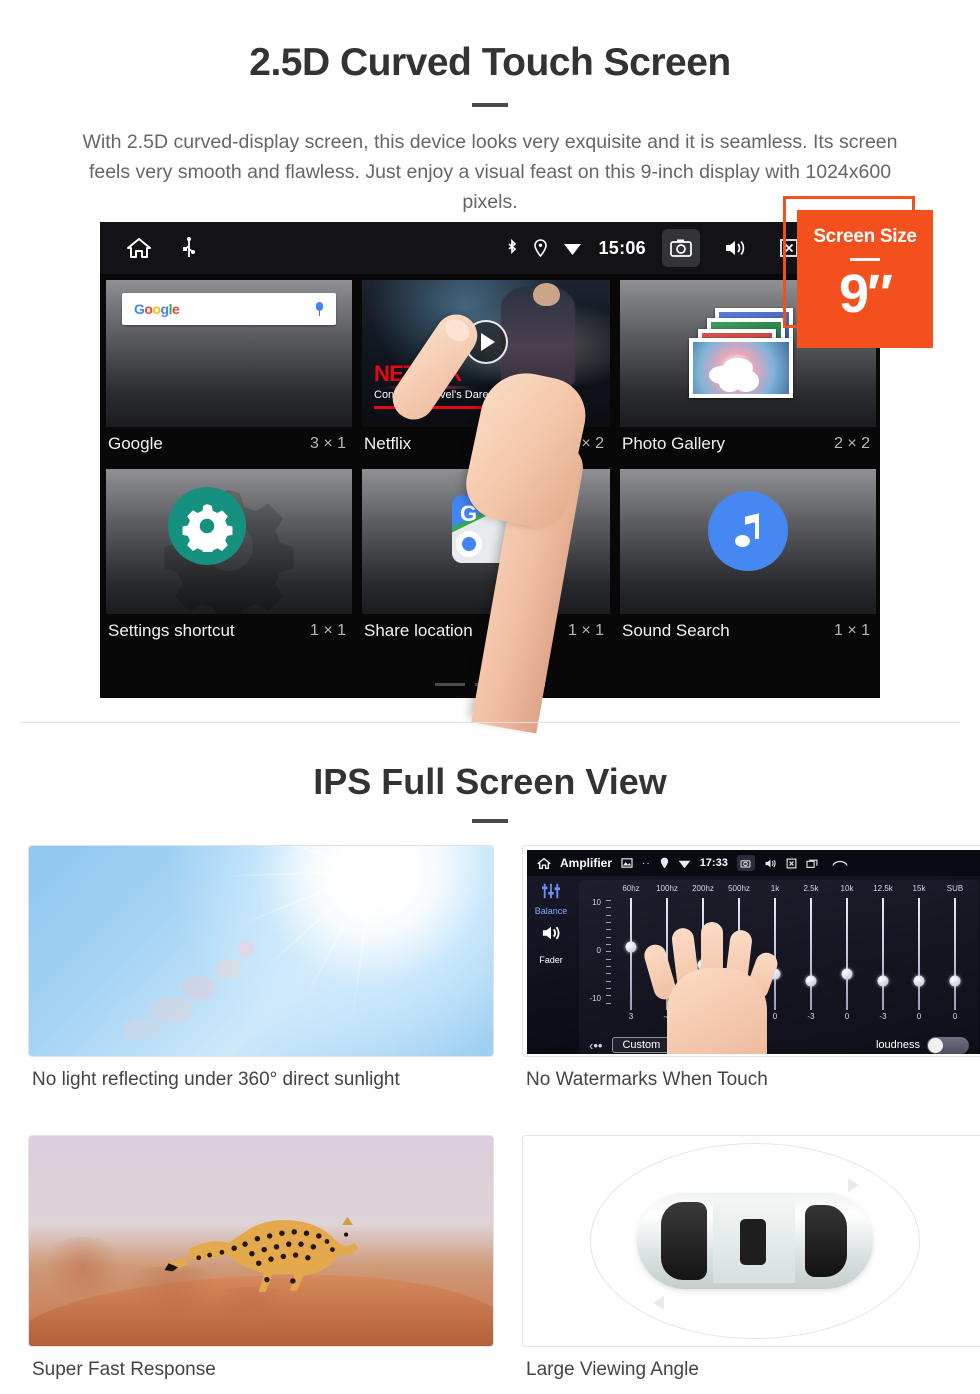  What do you see at coordinates (512, 248) in the screenshot?
I see `bluetooth-icon` at bounding box center [512, 248].